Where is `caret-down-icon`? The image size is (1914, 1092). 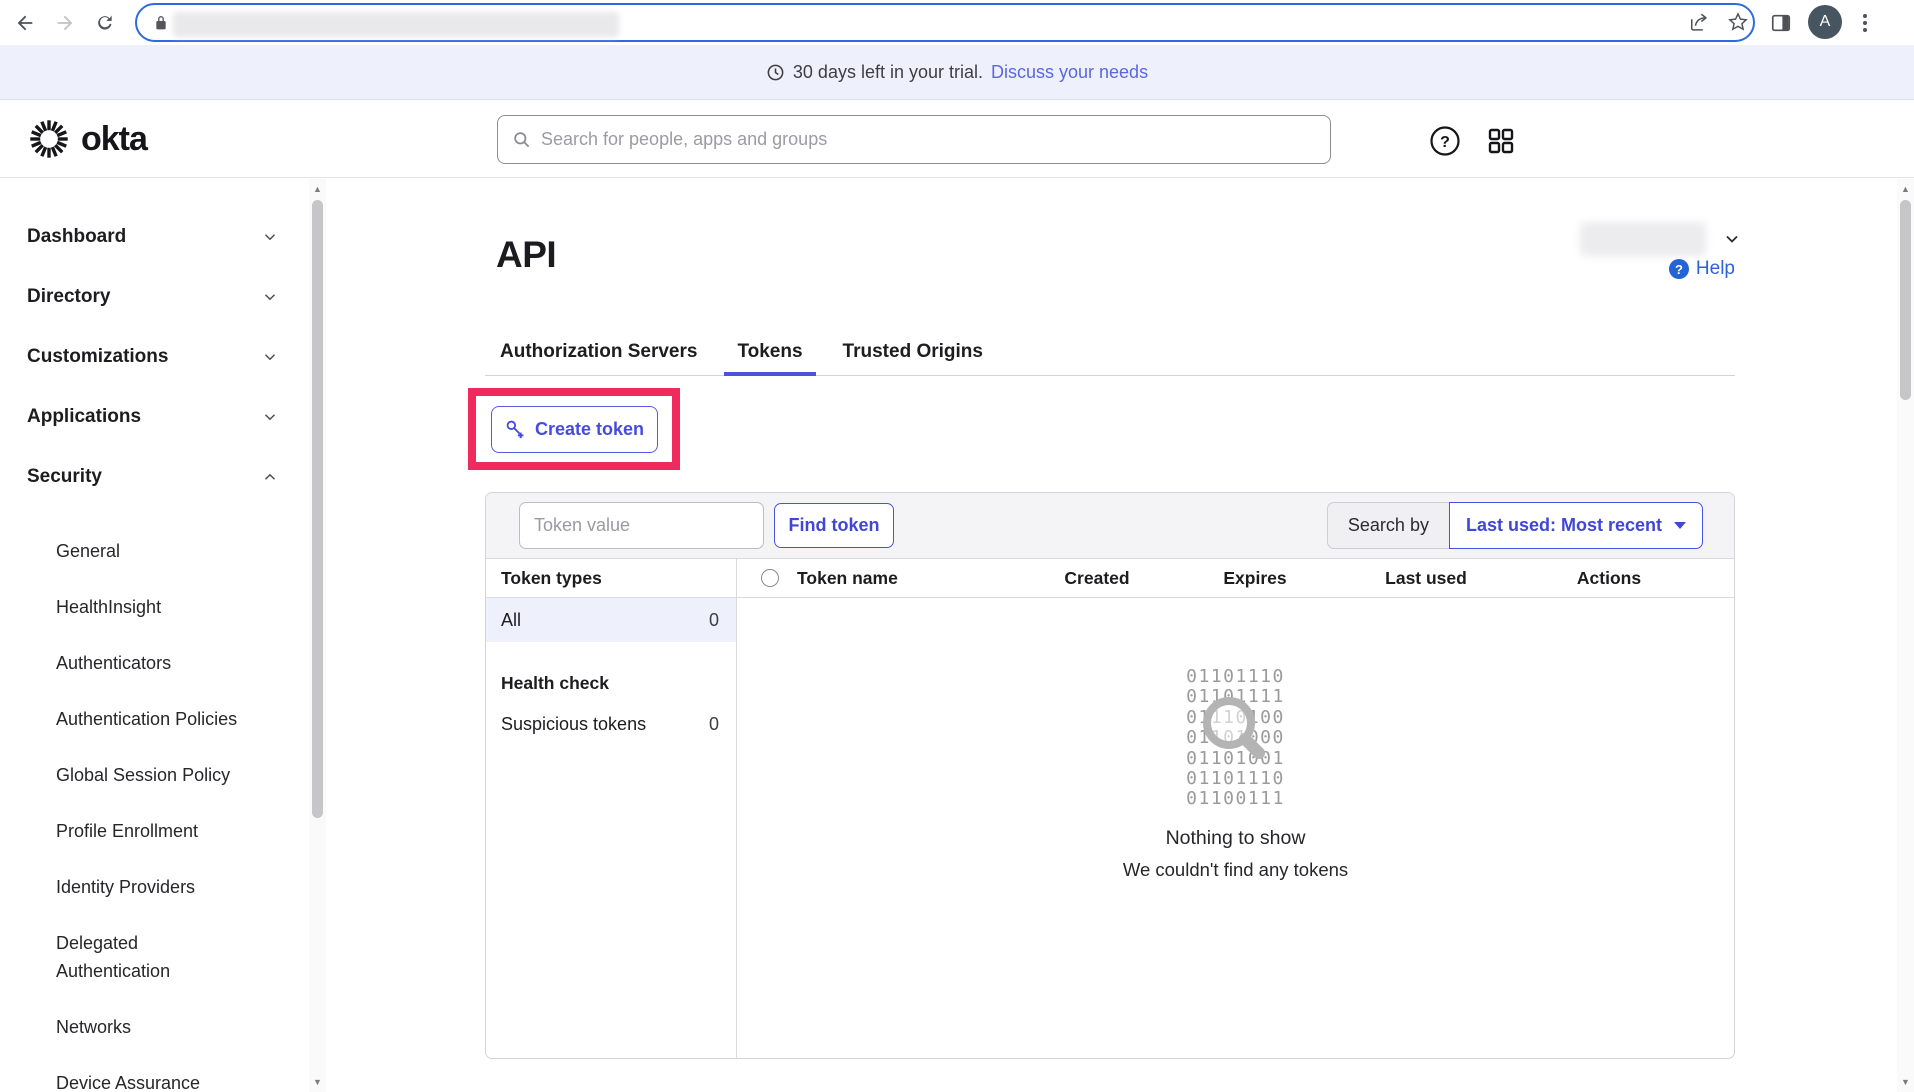
caret-down-icon is located at coordinates (1680, 525).